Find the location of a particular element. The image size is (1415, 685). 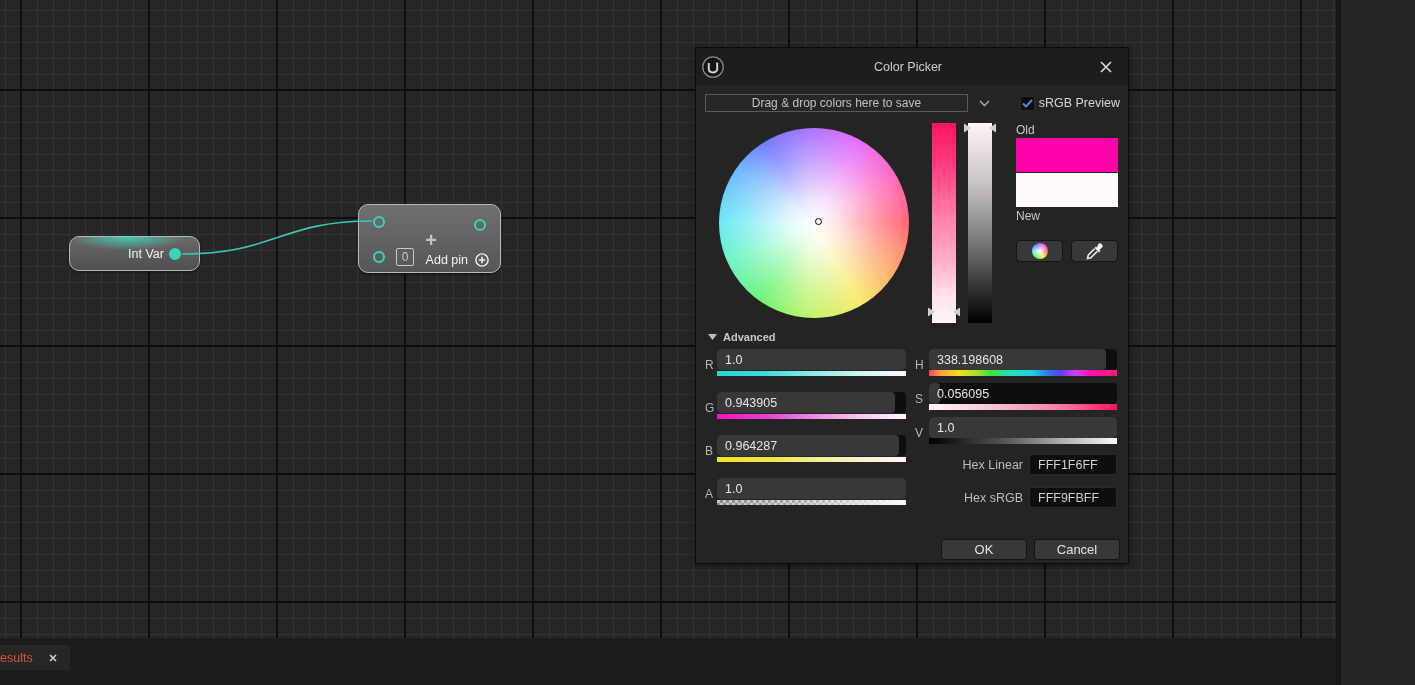

channel-label: S is located at coordinates (919, 398).